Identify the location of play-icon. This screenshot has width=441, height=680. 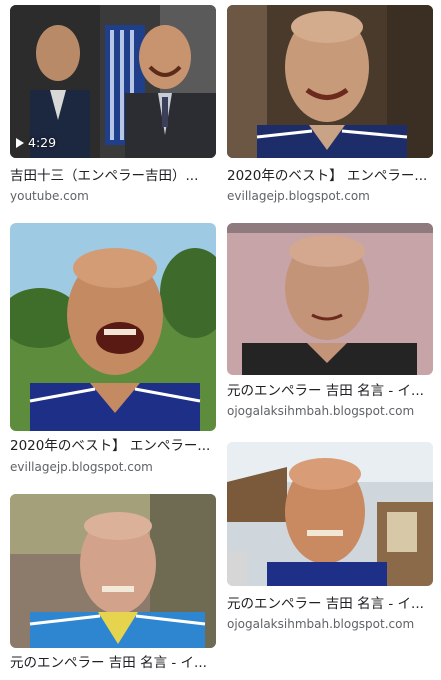
(20, 142).